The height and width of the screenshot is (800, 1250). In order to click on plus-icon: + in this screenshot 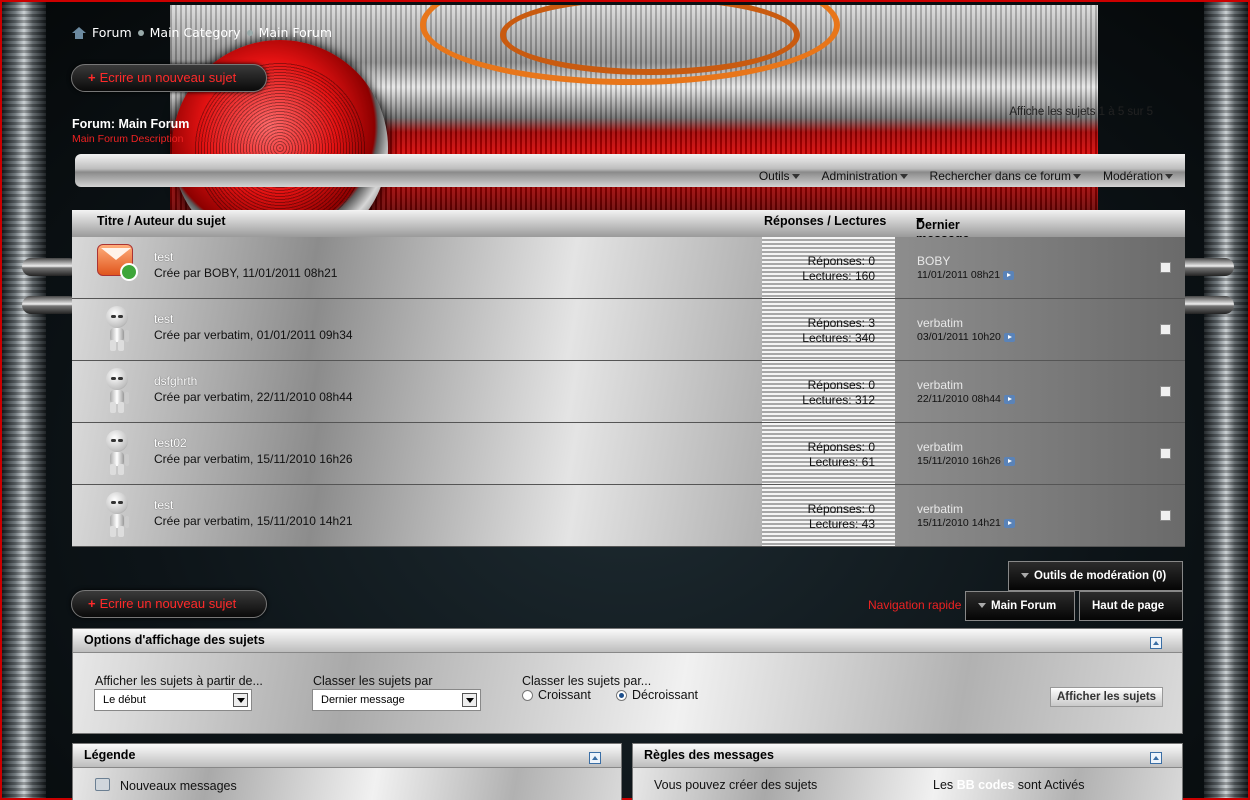, I will do `click(92, 77)`.